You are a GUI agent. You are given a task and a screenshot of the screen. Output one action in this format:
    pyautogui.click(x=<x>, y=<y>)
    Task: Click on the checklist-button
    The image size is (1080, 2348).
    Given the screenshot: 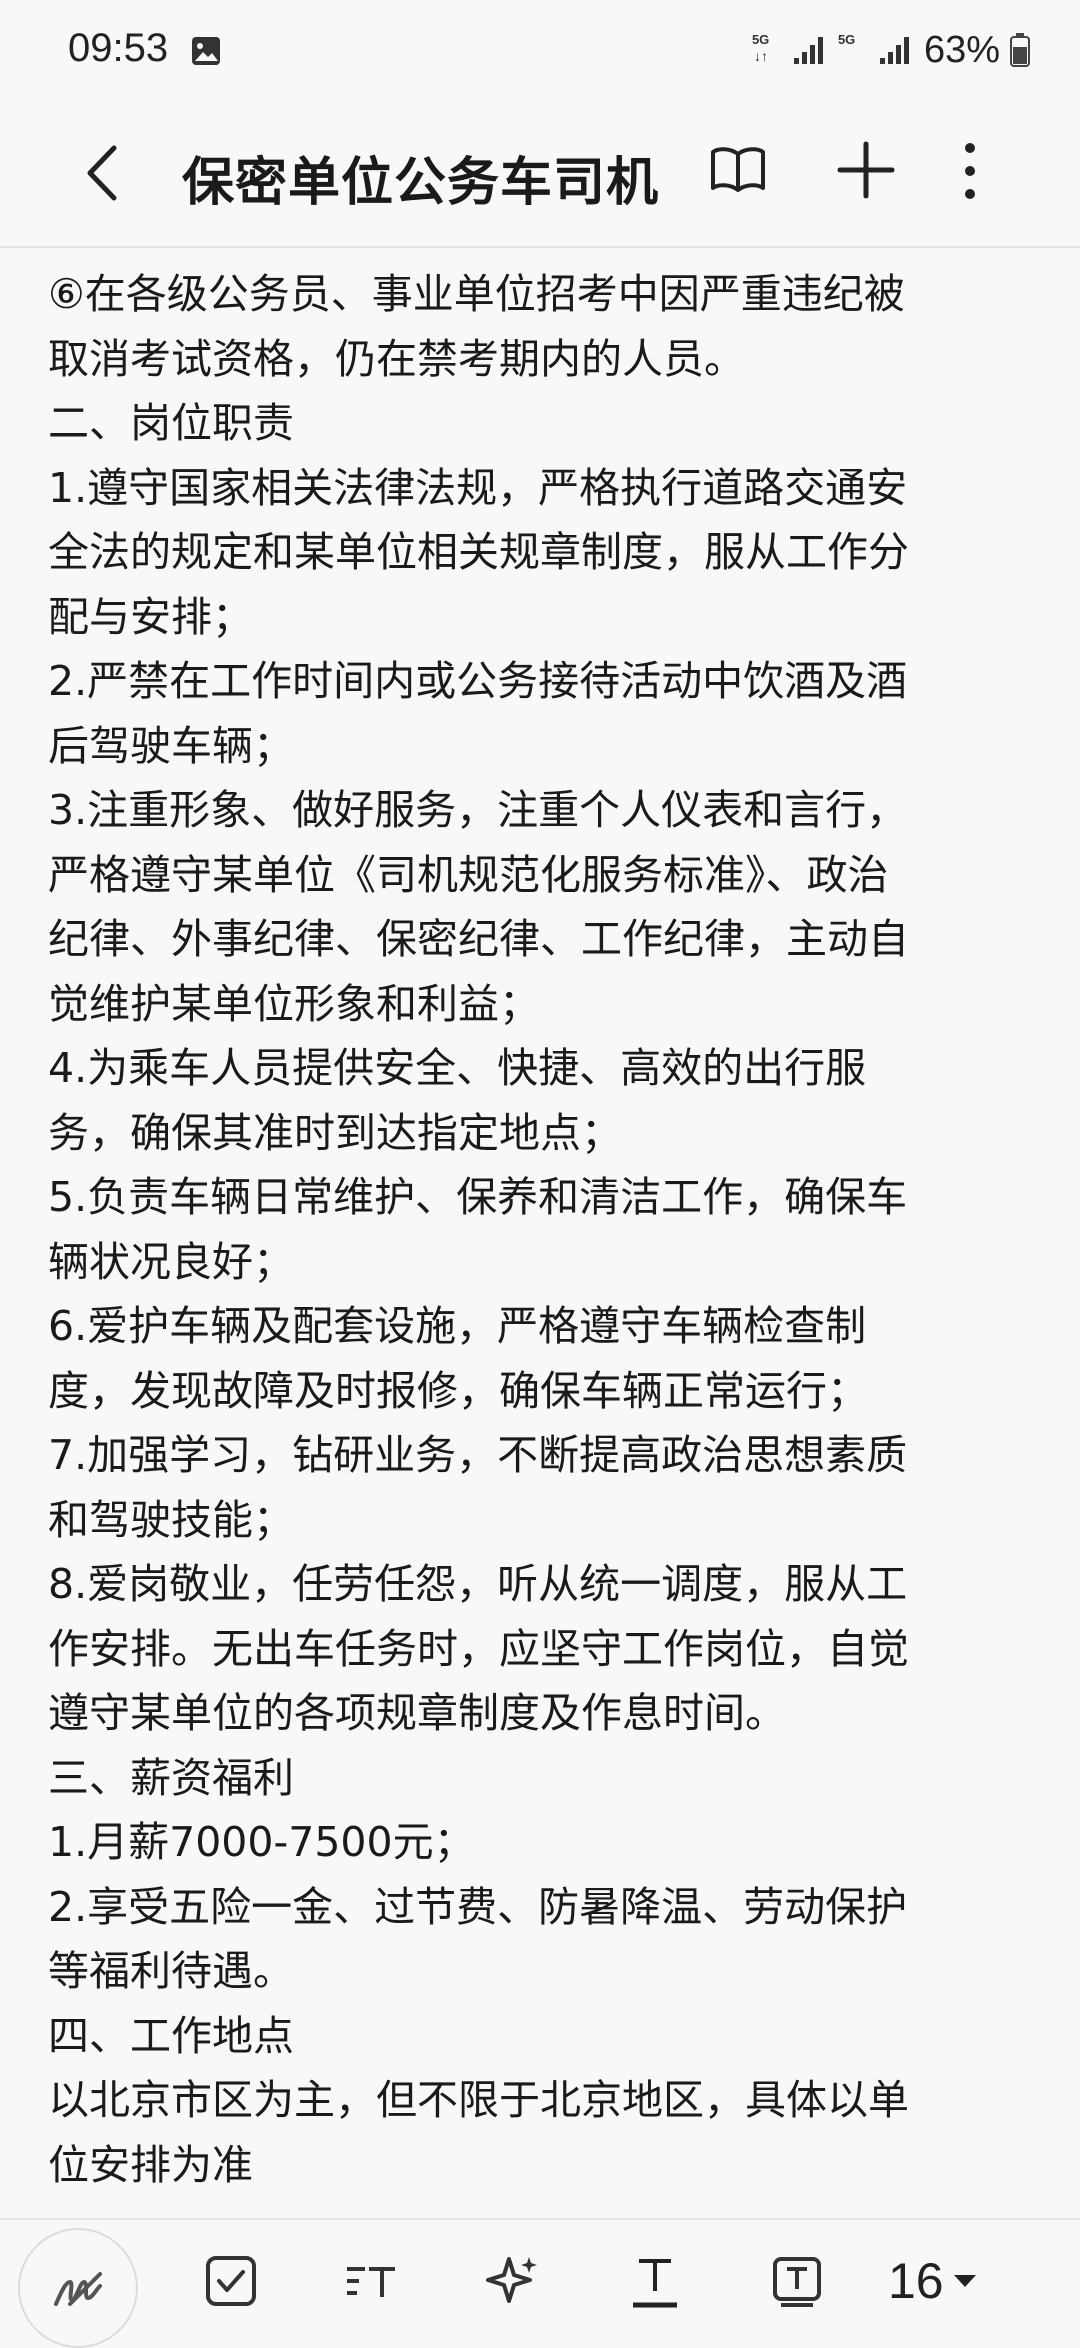 What is the action you would take?
    pyautogui.click(x=231, y=2281)
    